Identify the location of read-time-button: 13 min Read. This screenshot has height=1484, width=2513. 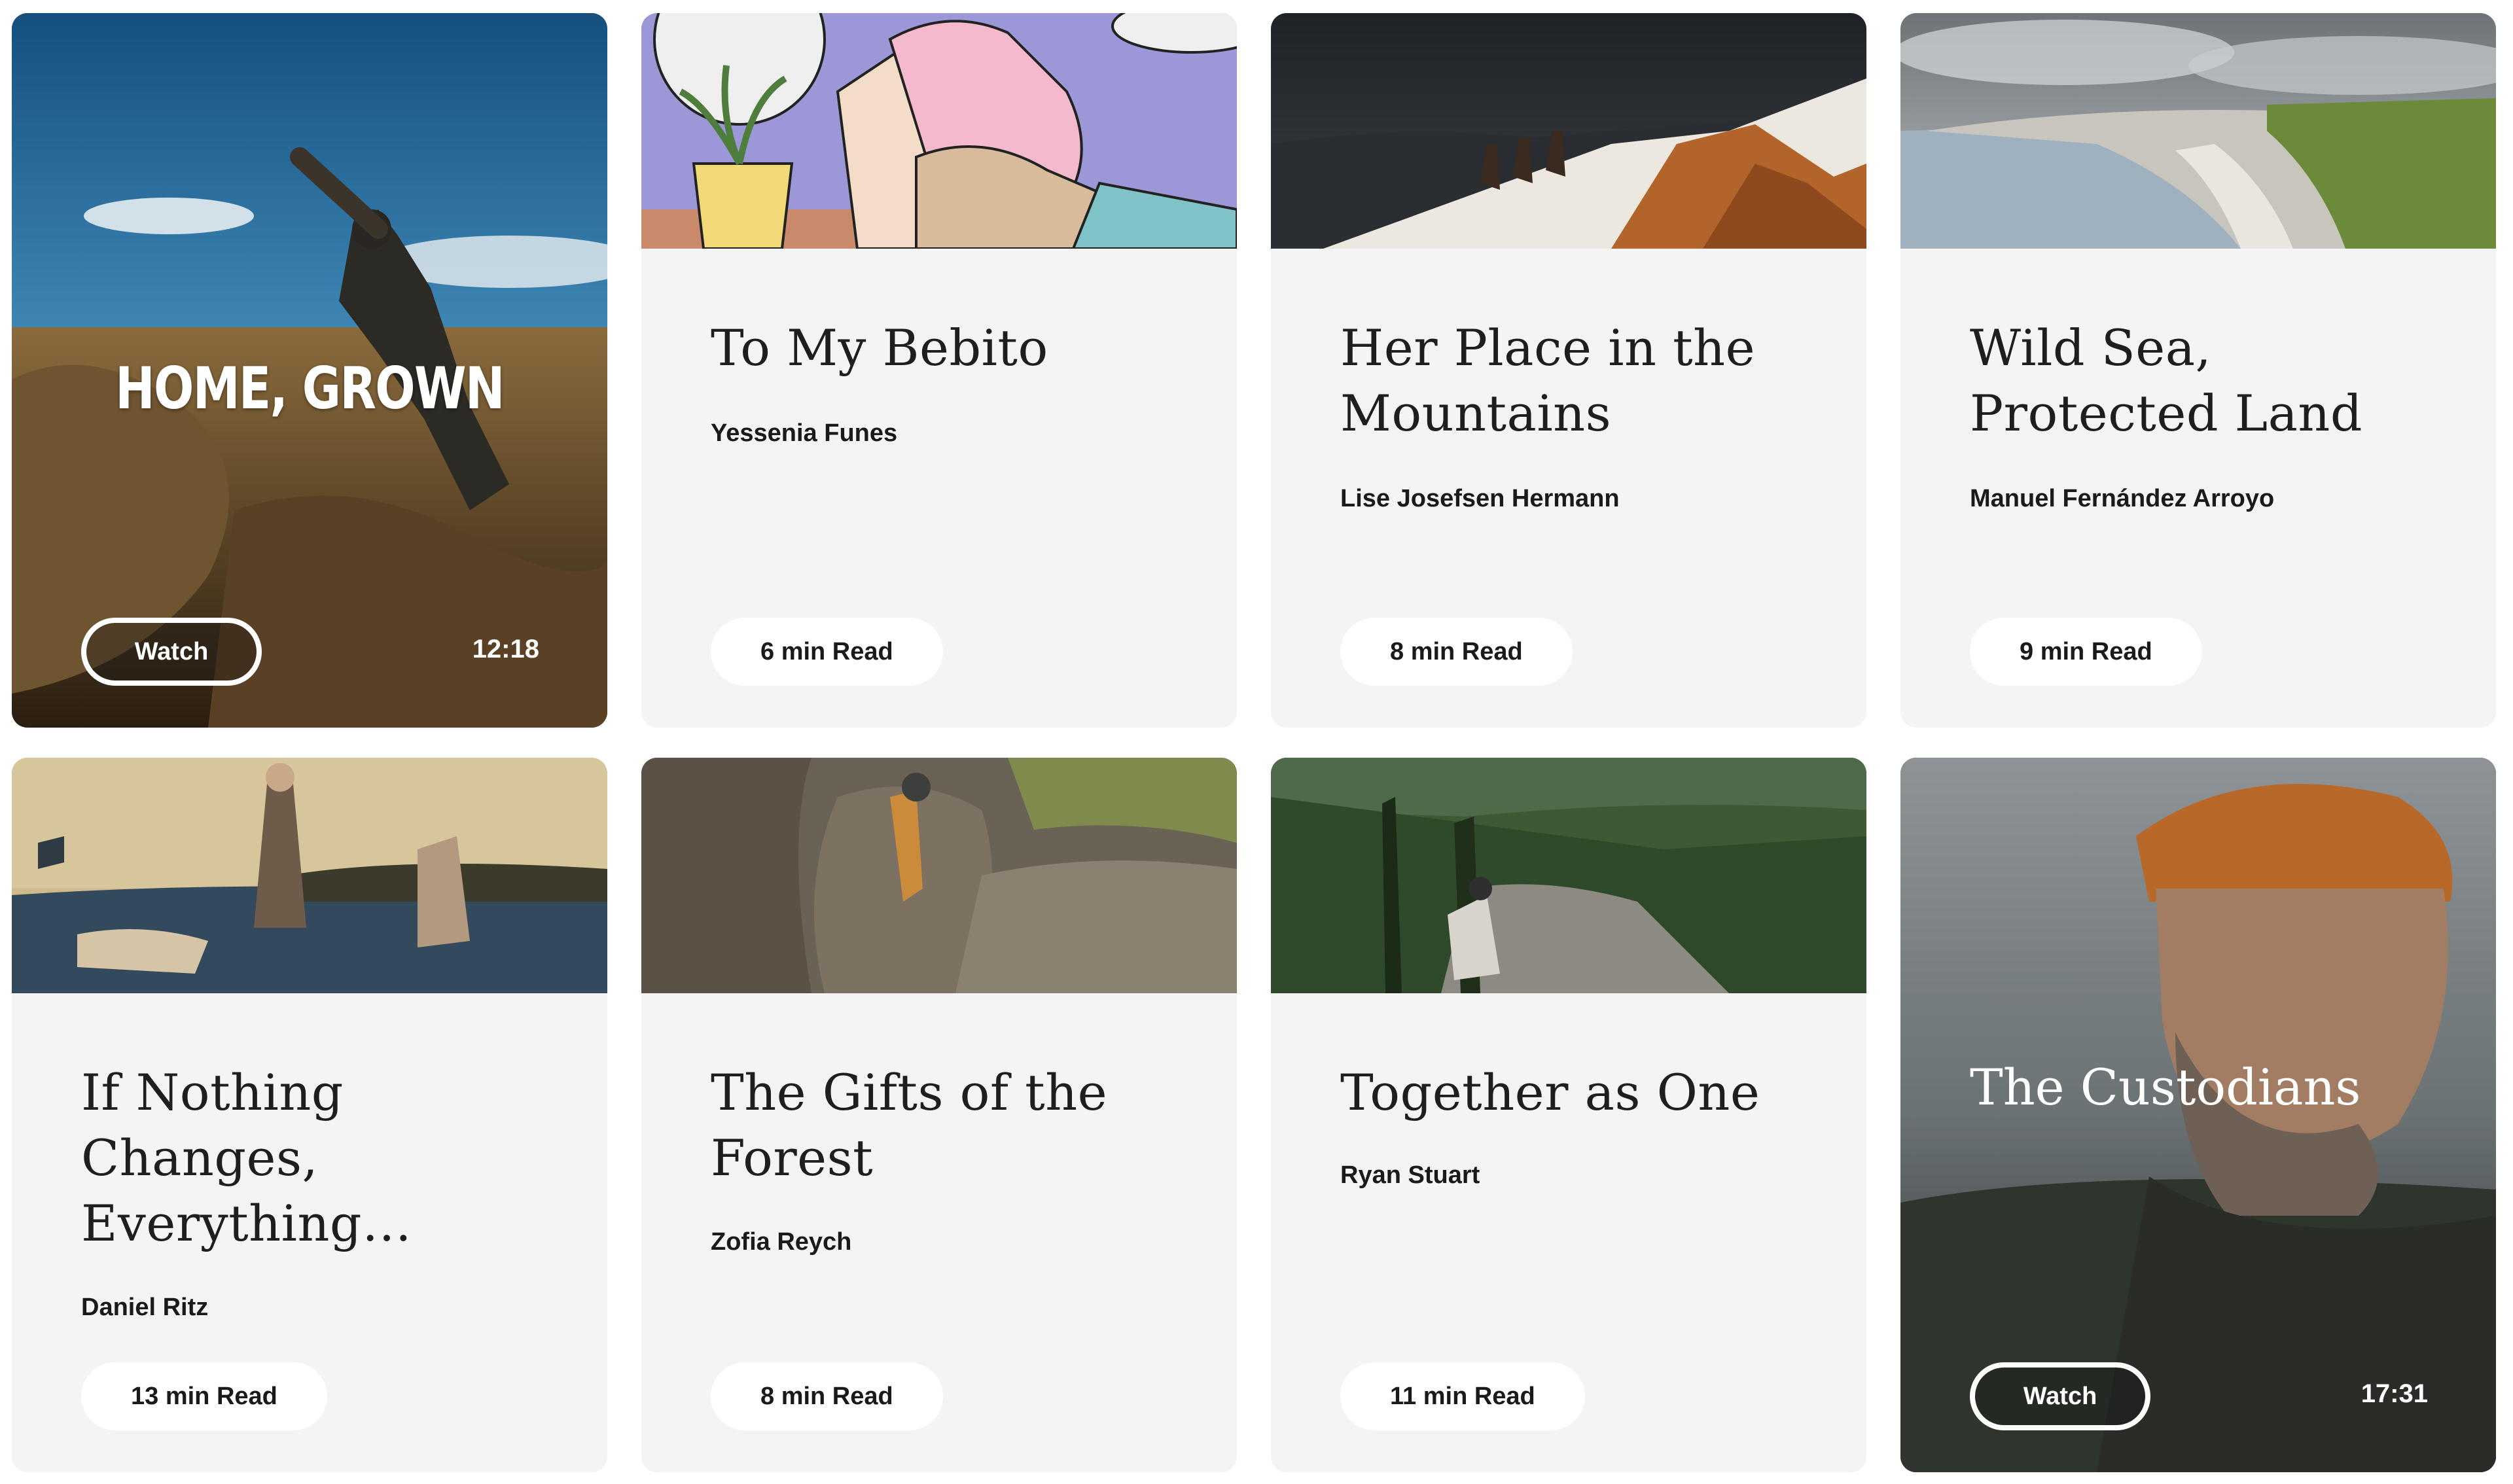
(204, 1396).